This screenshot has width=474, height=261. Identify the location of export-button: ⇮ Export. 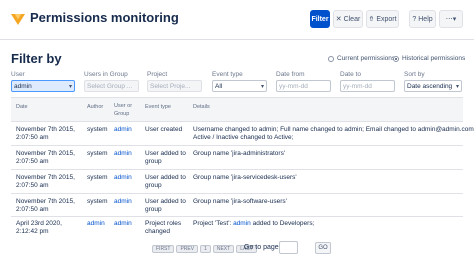
(382, 19).